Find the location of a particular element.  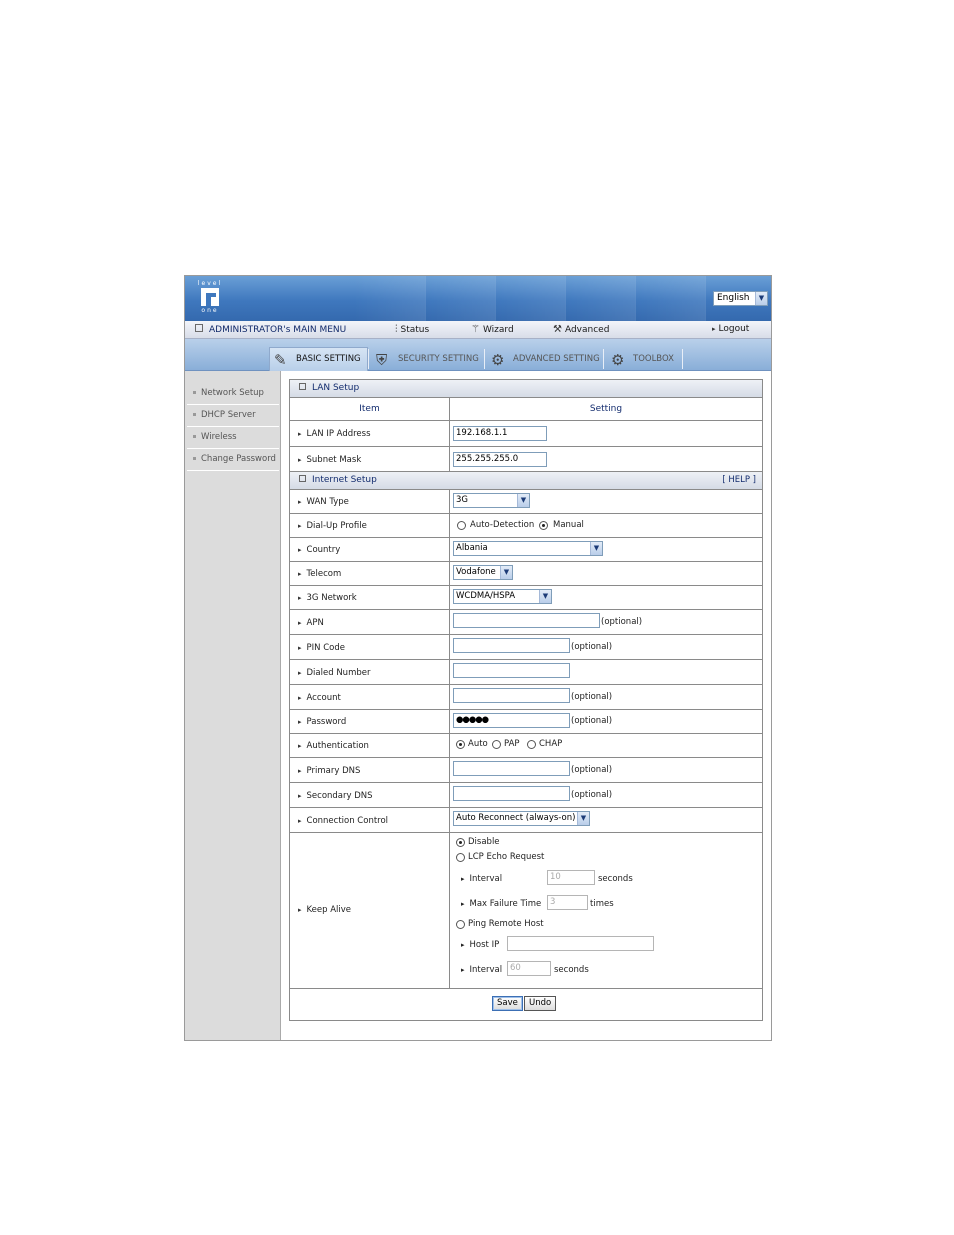

password-label: Password is located at coordinates (322, 722).